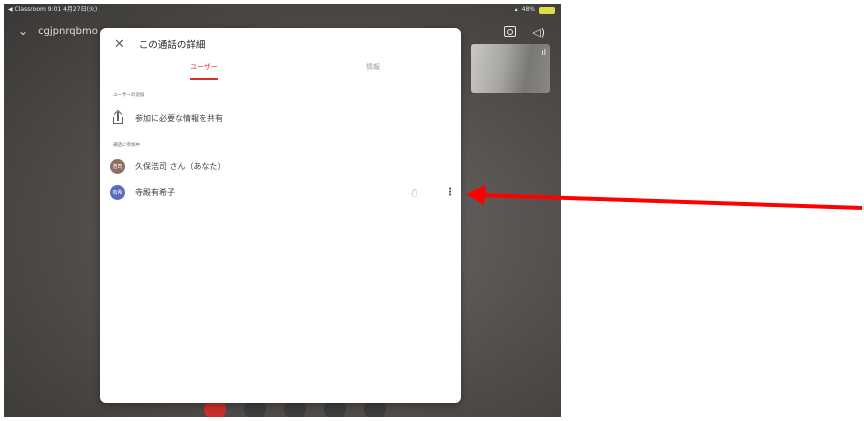  Describe the element at coordinates (119, 44) in the screenshot. I see `close-icon: ✕` at that location.